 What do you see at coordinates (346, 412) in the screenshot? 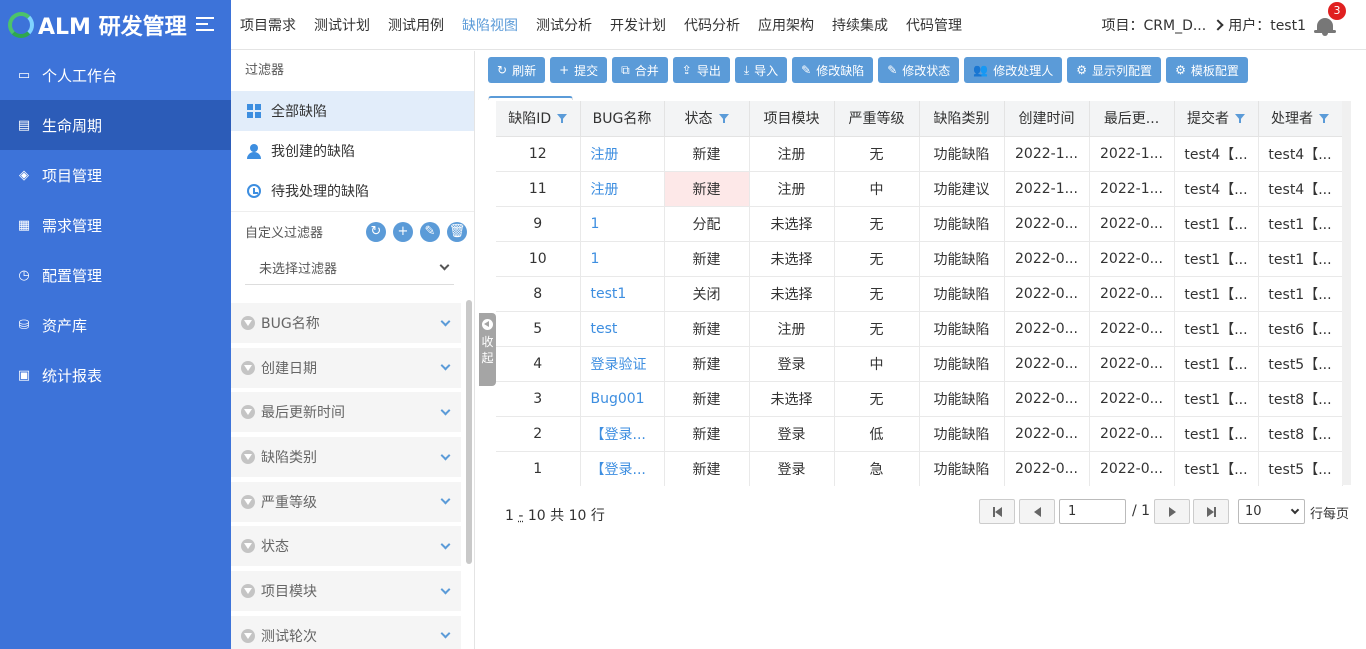
I see `filter-accordion-2: 最后更新时间` at bounding box center [346, 412].